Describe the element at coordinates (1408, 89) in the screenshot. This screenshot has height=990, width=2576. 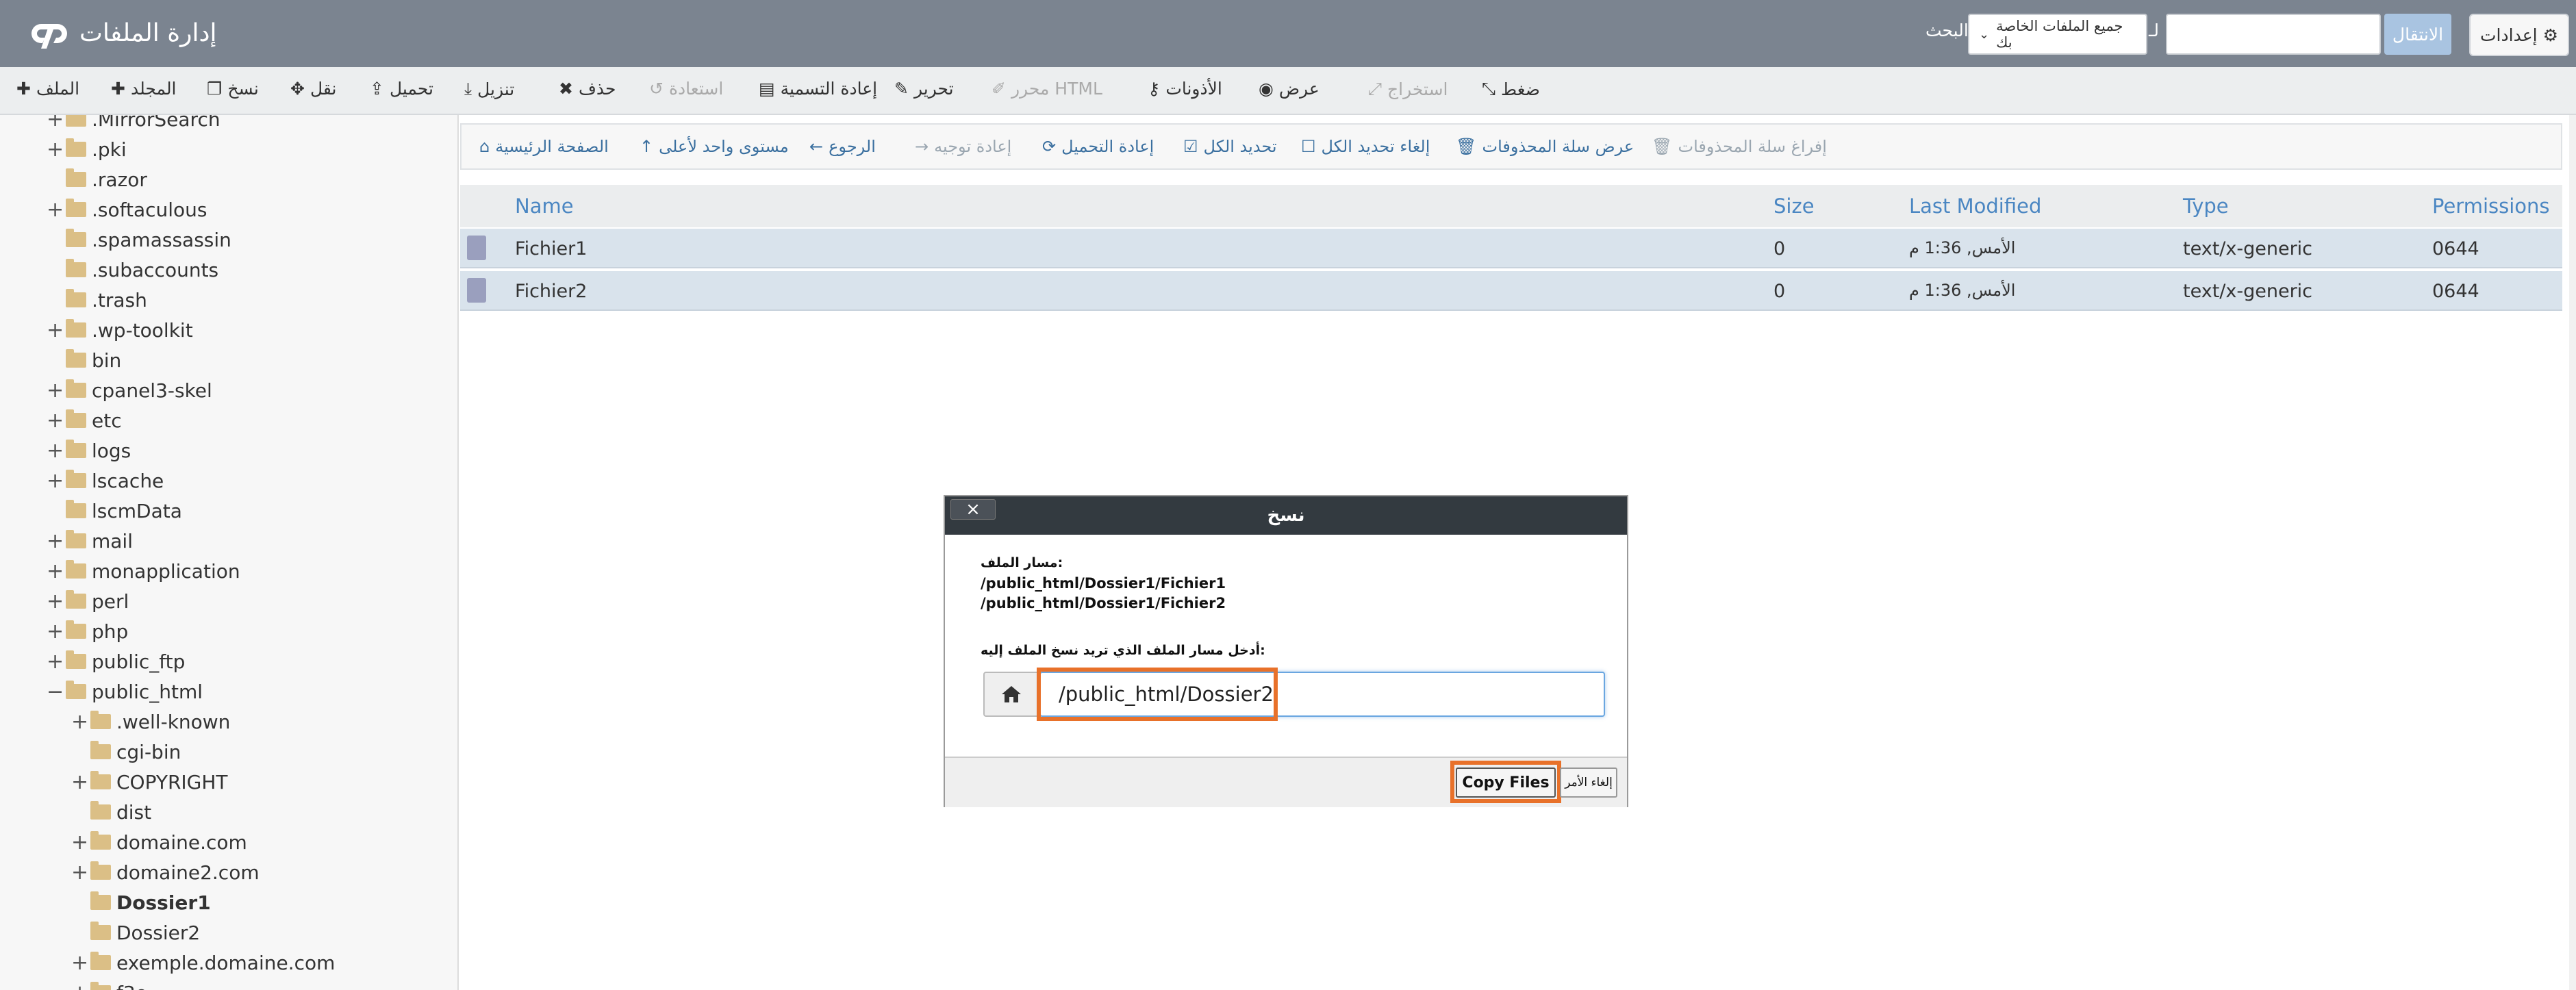
I see `toolbar-extract: ⤢ استخراج` at that location.